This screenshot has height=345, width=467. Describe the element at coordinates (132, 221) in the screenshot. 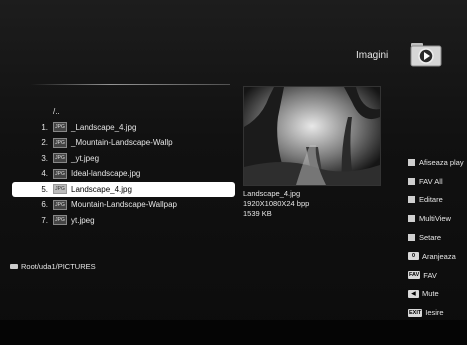

I see `file-list-item: 7. JPG yt.jpeg` at that location.